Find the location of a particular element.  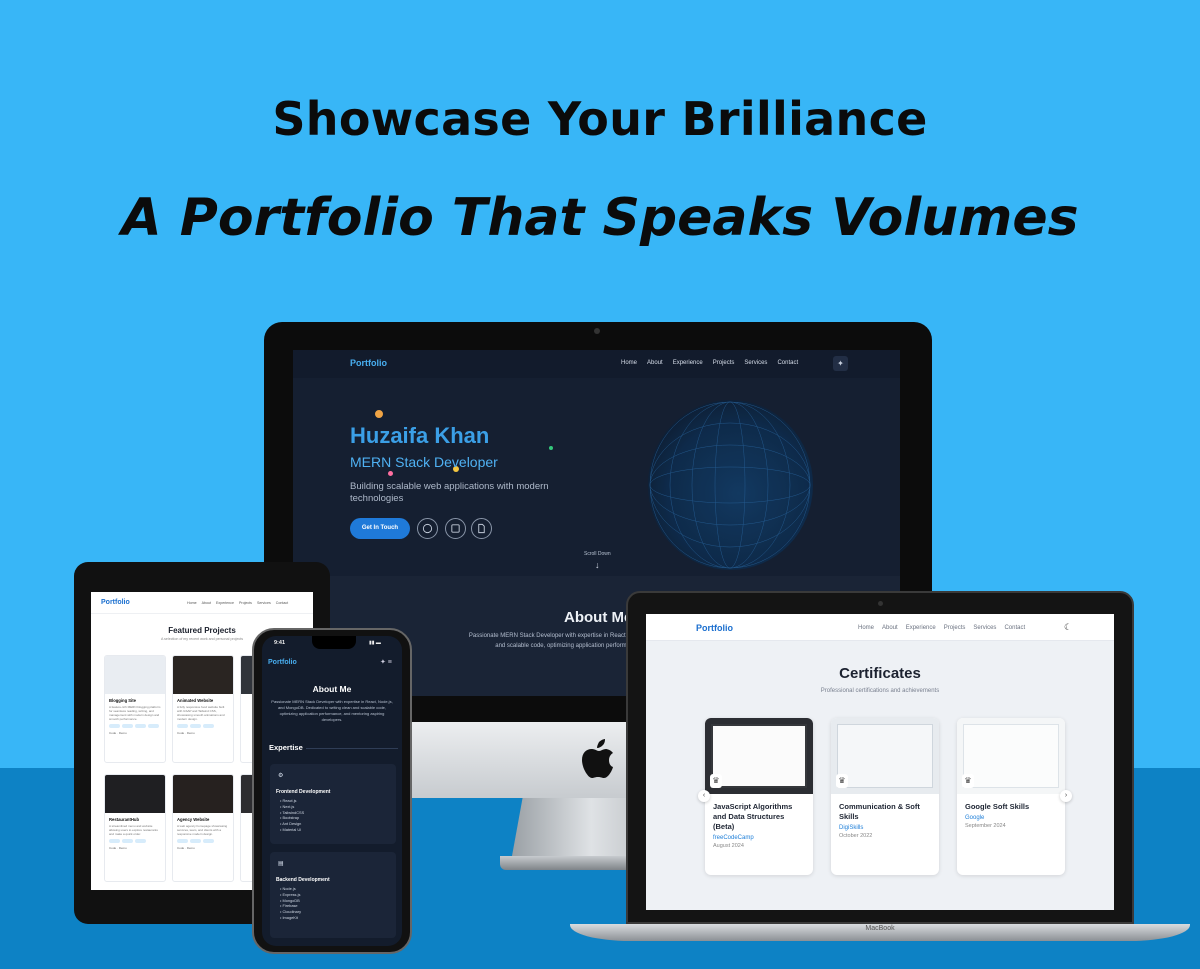

list-item: Express.js is located at coordinates (290, 895).